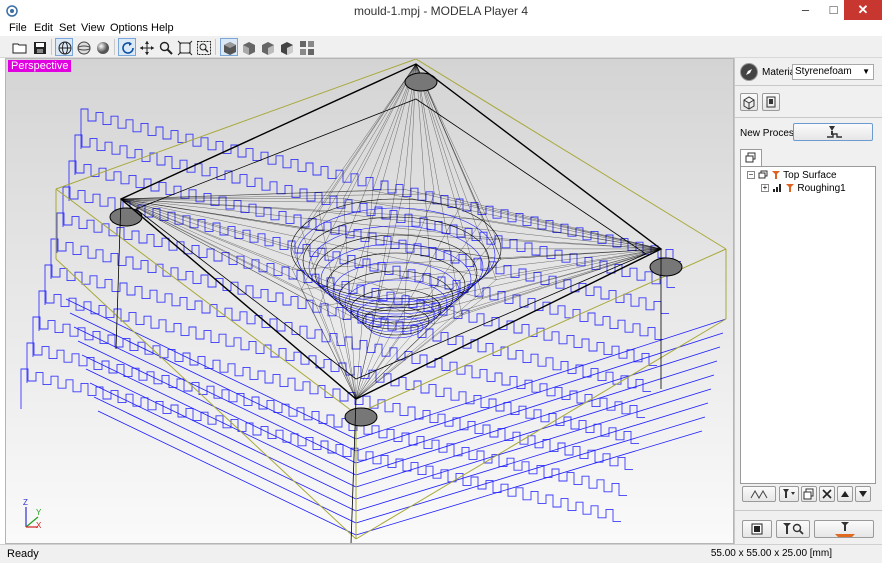 Image resolution: width=882 pixels, height=563 pixels. I want to click on close-button: ✕, so click(863, 10).